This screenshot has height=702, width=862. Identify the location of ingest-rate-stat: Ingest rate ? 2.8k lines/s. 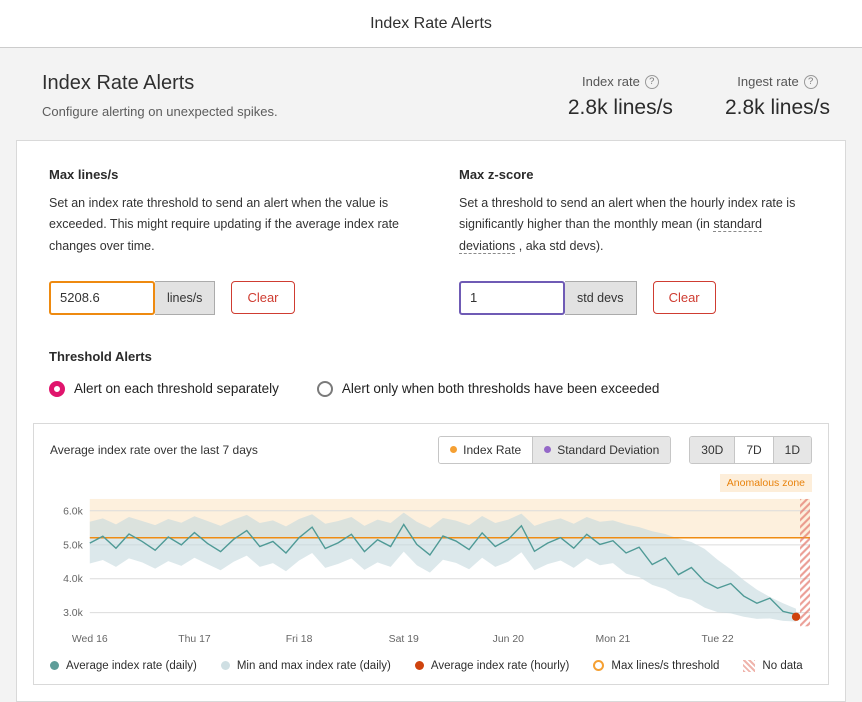
(777, 97).